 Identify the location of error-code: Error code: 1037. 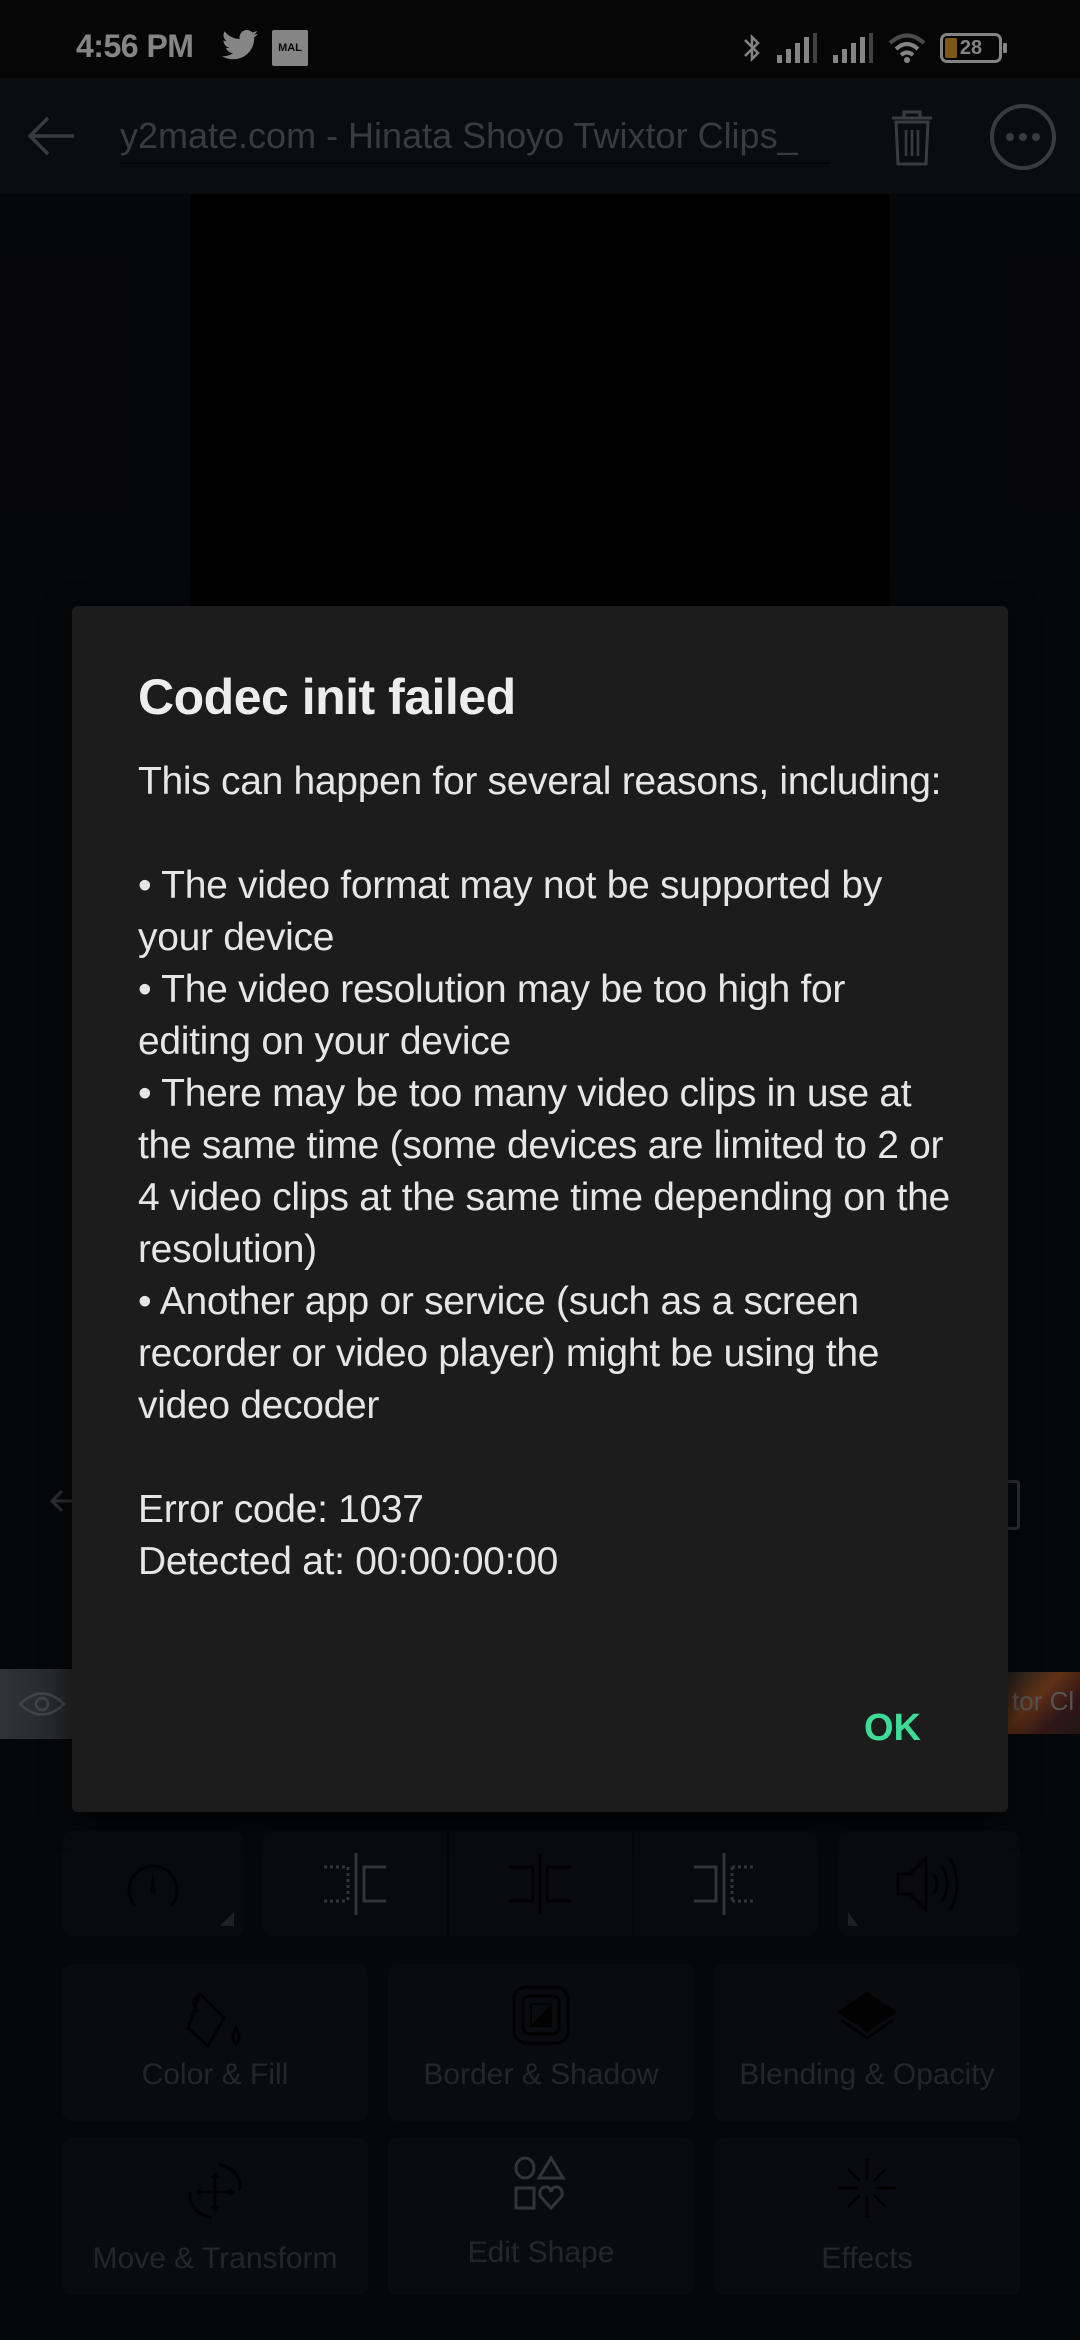
(281, 1509).